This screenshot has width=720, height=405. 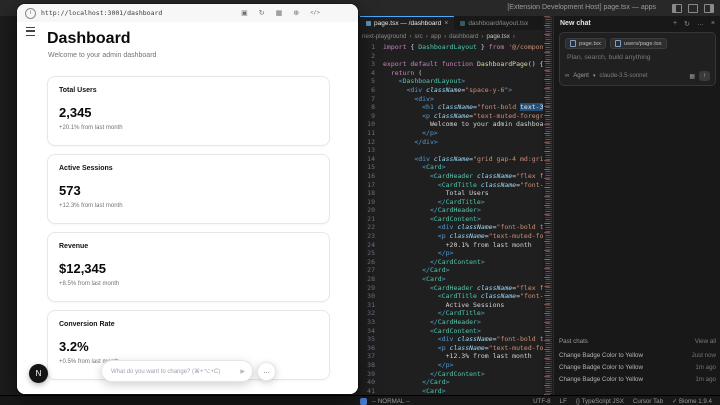 What do you see at coordinates (704, 76) in the screenshot?
I see `send-icon: ↑` at bounding box center [704, 76].